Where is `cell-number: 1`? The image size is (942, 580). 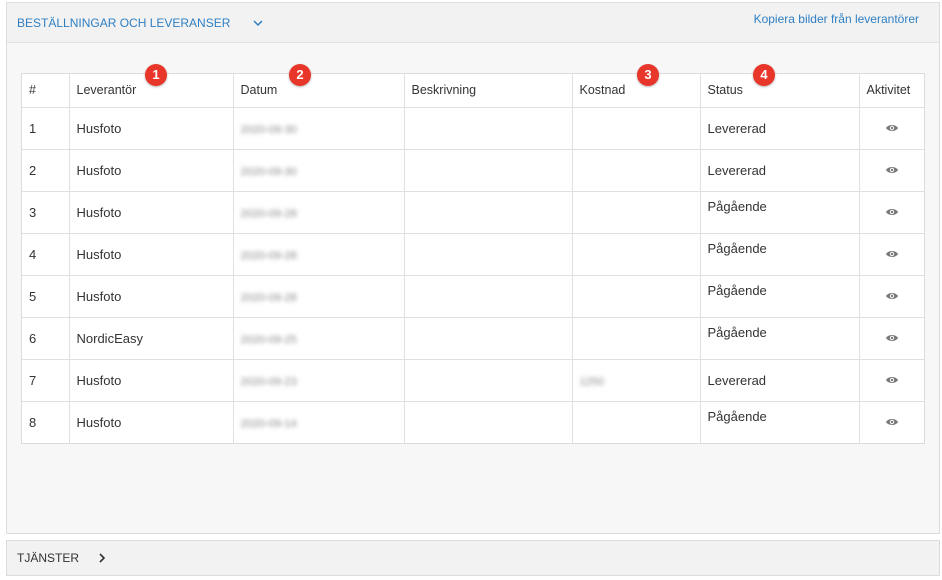
cell-number: 1 is located at coordinates (46, 128).